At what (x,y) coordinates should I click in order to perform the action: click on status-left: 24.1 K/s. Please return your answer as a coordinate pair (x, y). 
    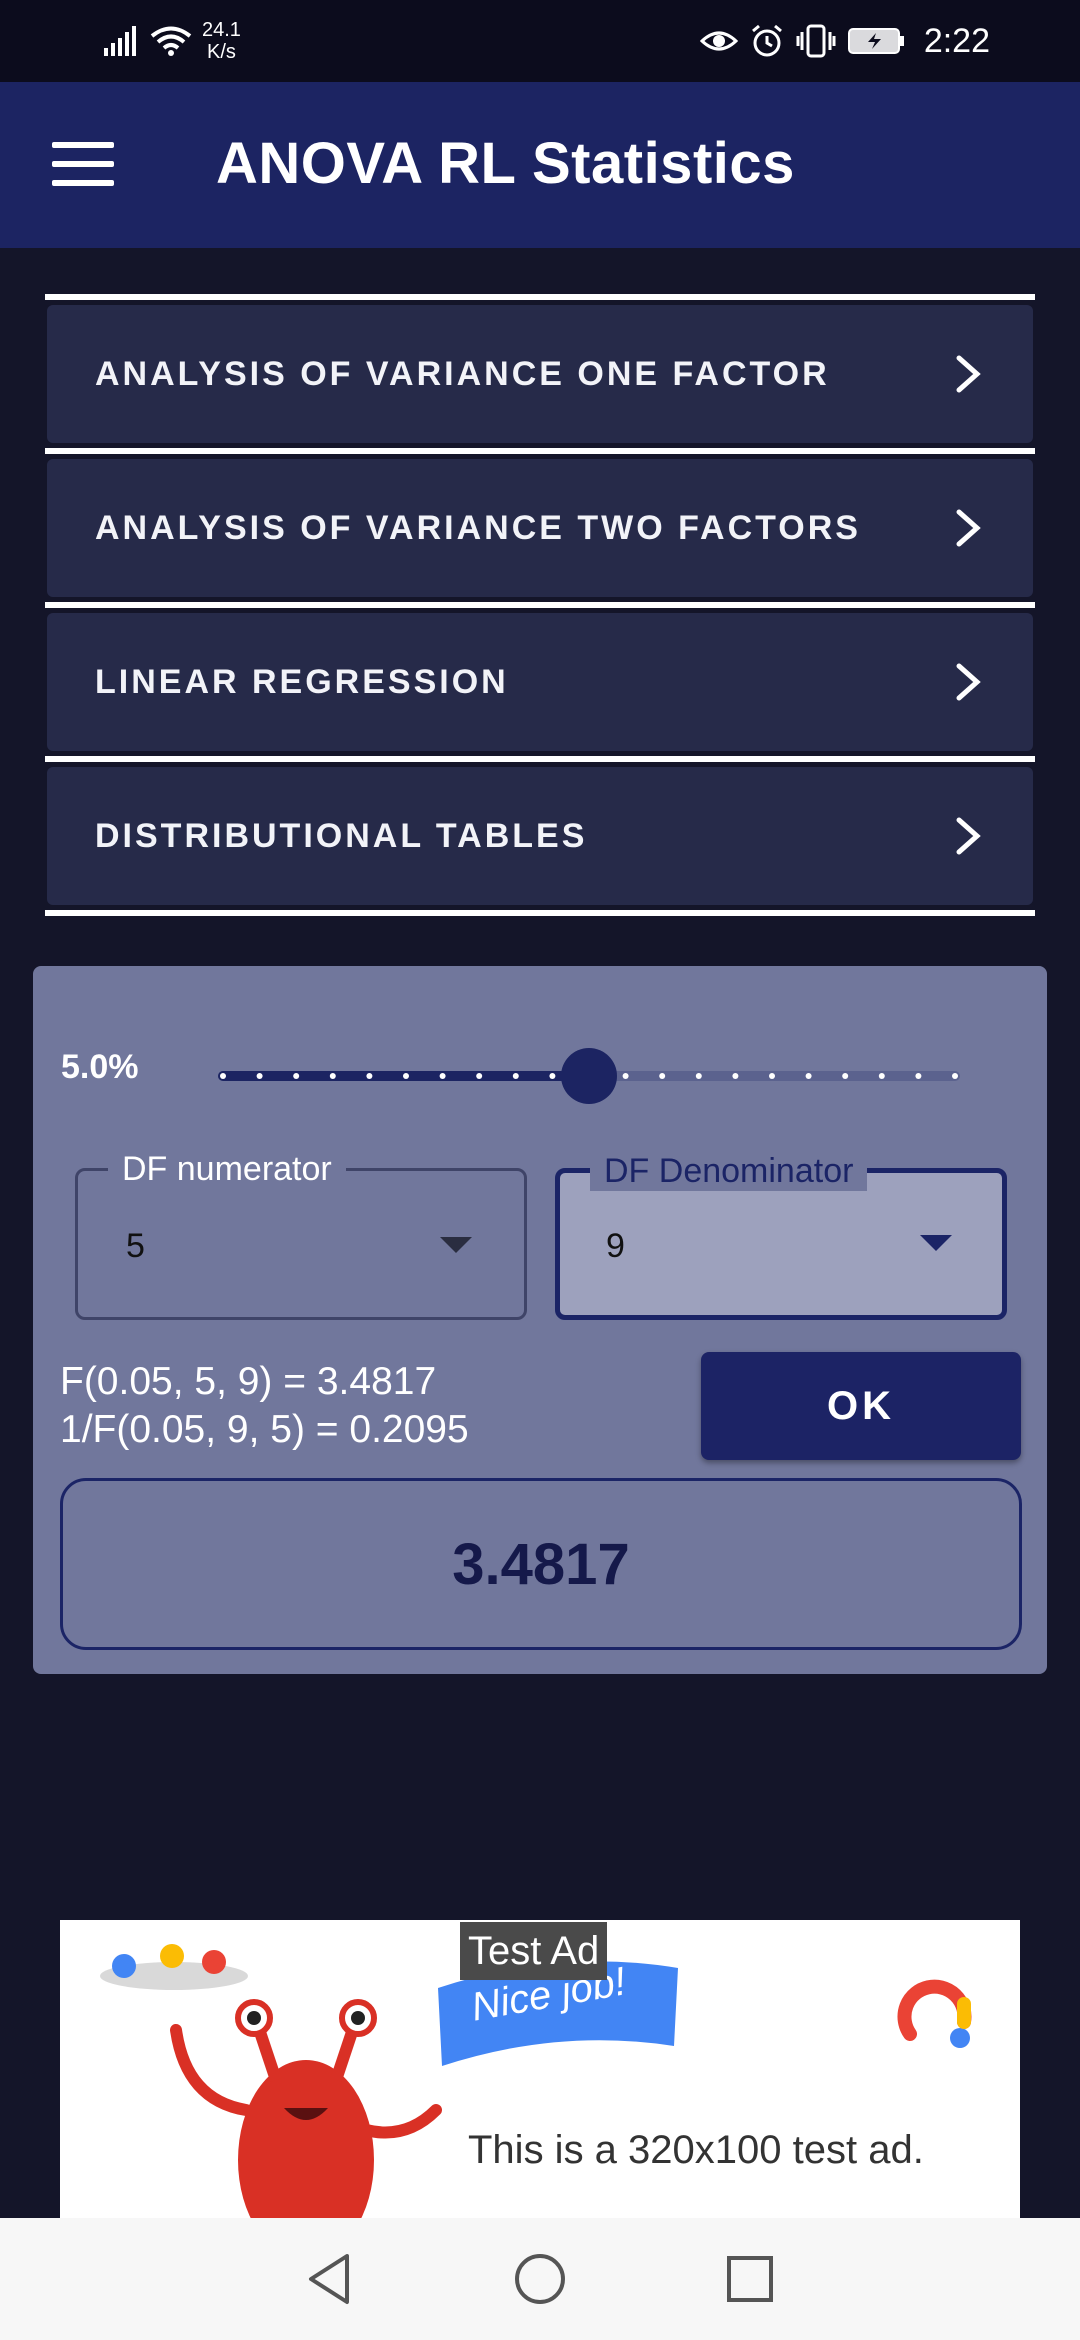
    Looking at the image, I should click on (172, 41).